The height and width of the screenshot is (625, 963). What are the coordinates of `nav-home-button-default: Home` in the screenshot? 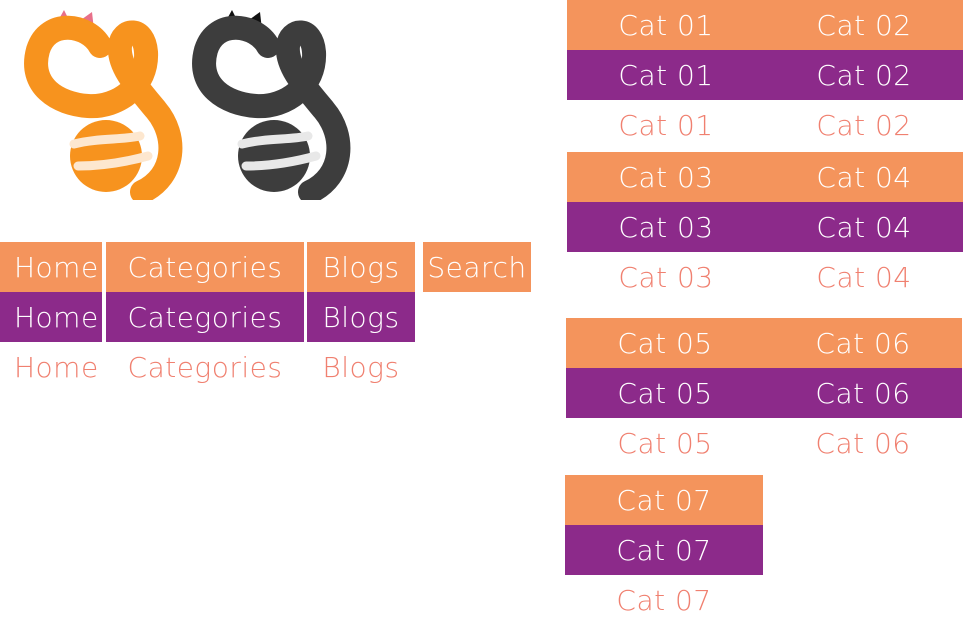 It's located at (51, 367).